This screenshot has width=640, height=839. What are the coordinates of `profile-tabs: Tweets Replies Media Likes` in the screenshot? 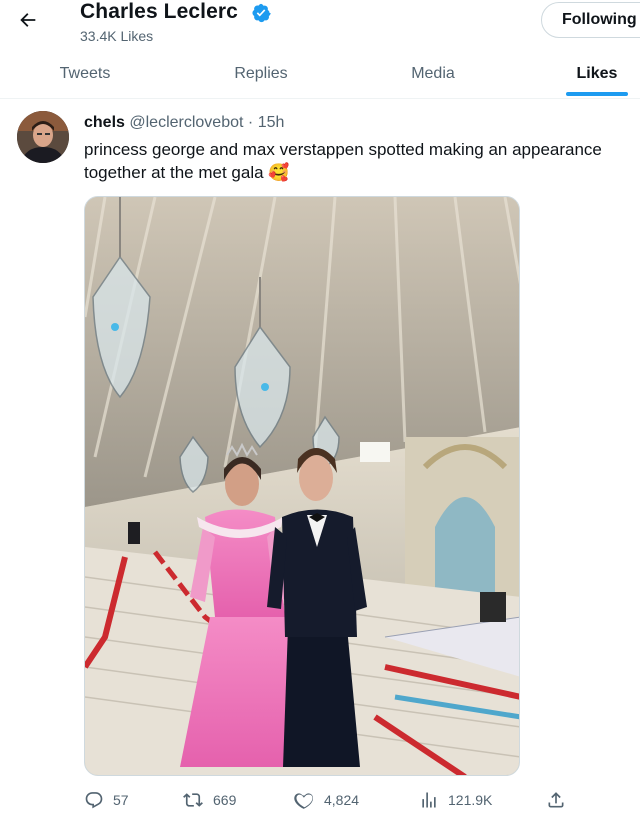 It's located at (320, 74).